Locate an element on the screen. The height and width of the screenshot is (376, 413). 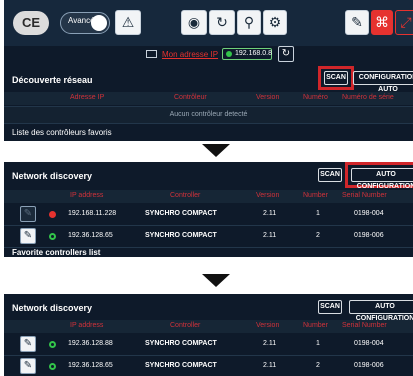
my-ip-link: Mon adresse IP is located at coordinates (190, 54).